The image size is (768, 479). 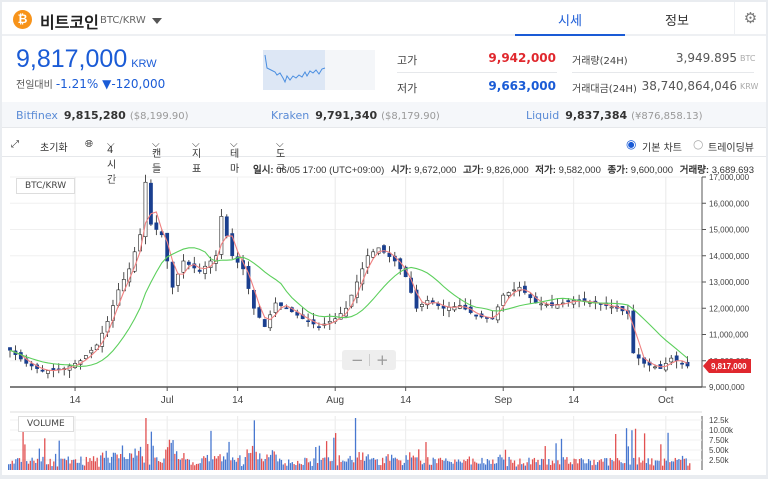 What do you see at coordinates (677, 19) in the screenshot?
I see `tab-info: 정보` at bounding box center [677, 19].